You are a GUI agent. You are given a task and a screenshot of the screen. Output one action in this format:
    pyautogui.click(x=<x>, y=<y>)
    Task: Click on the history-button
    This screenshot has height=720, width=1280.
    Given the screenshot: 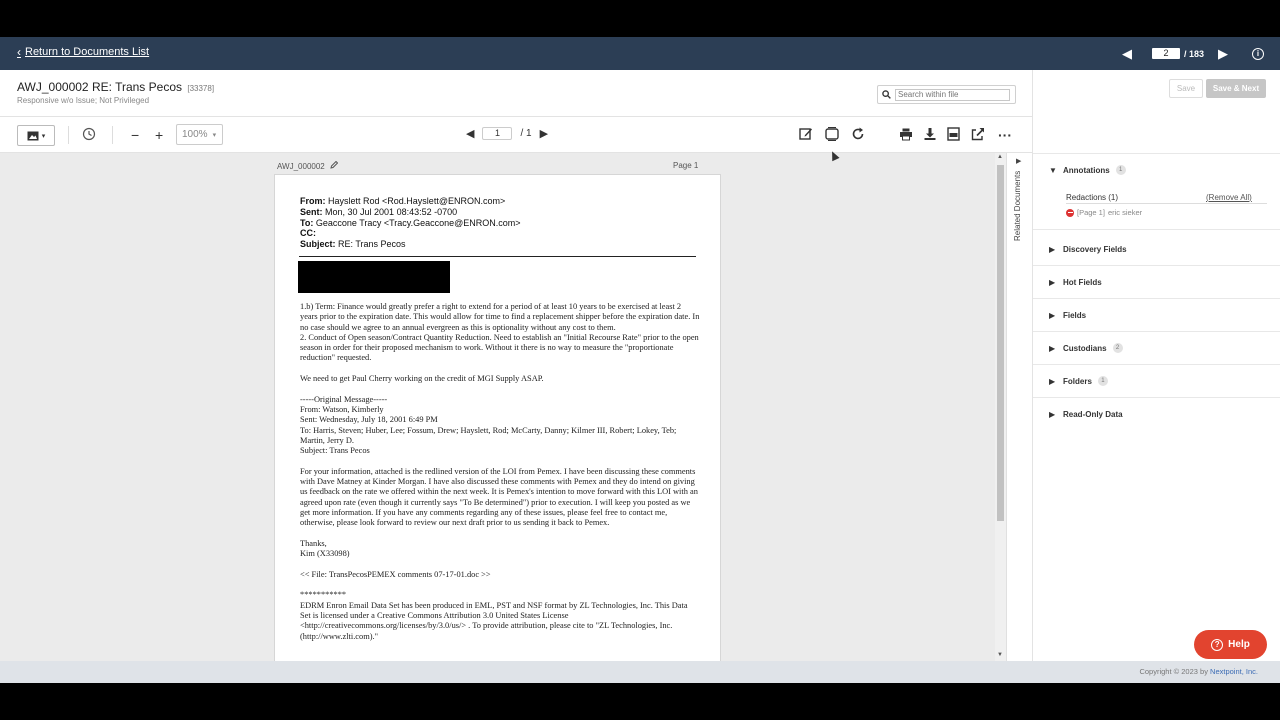 What is the action you would take?
    pyautogui.click(x=89, y=135)
    